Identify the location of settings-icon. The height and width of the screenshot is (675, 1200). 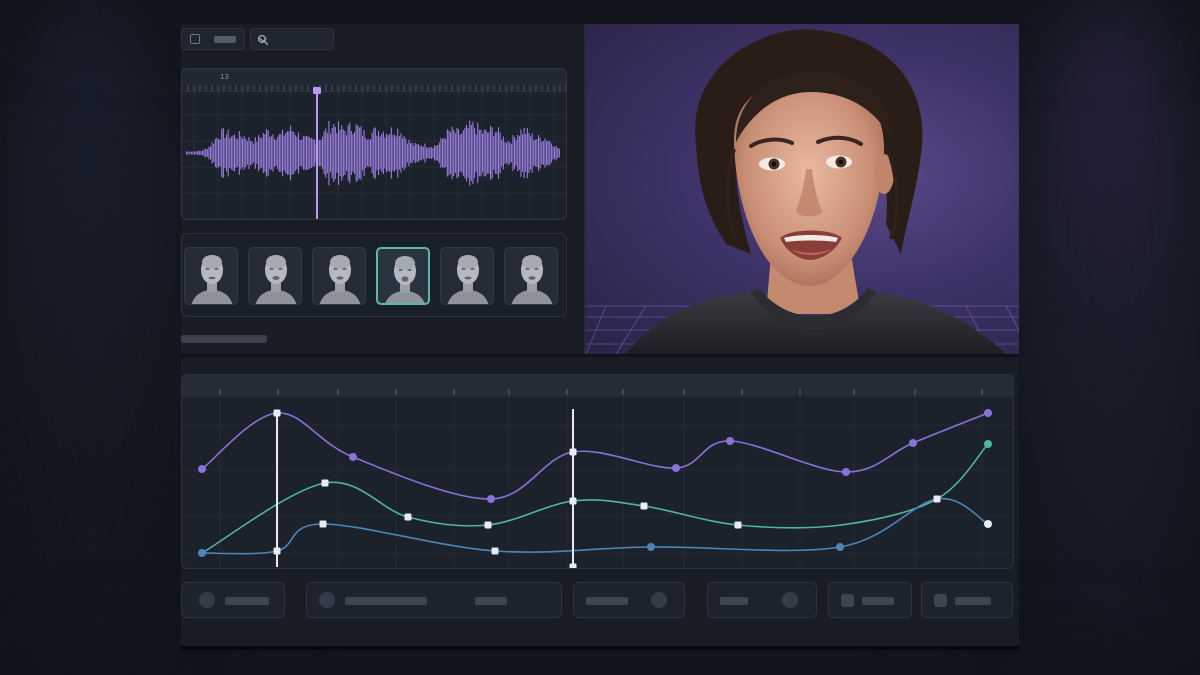
(207, 600).